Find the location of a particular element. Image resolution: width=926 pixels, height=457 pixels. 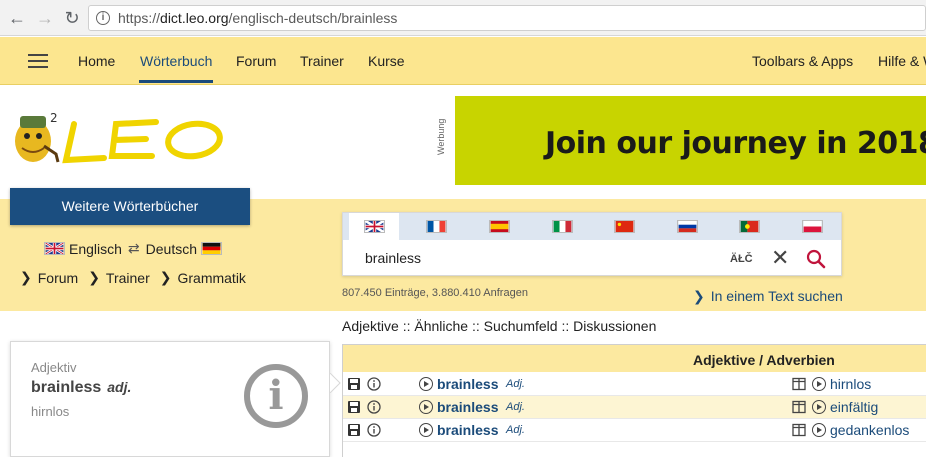

lang-tab-pl is located at coordinates (812, 226).